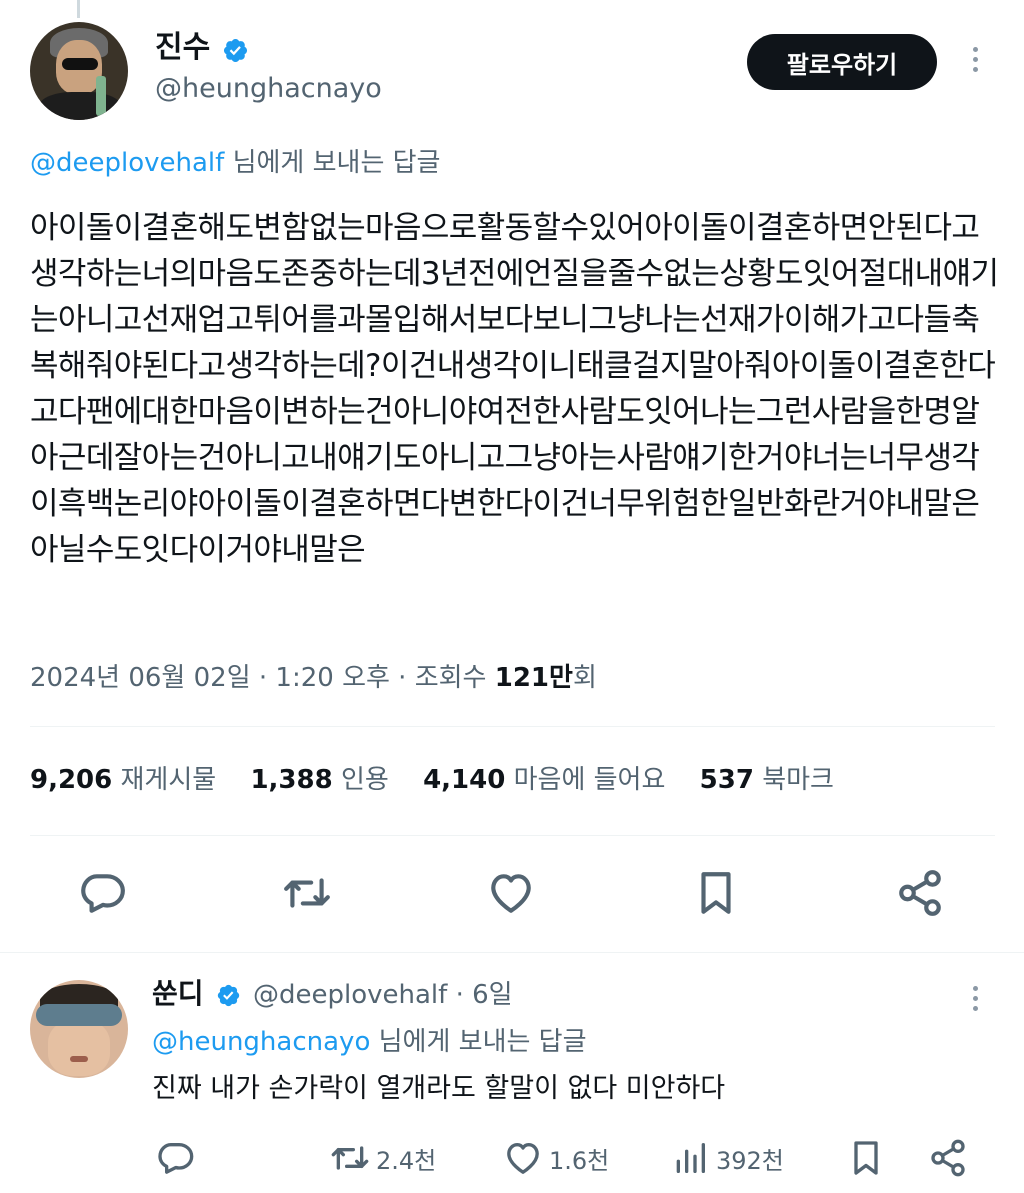 The image size is (1024, 1193). Describe the element at coordinates (268, 89) in the screenshot. I see `author-handle: @heunghacnayo` at that location.